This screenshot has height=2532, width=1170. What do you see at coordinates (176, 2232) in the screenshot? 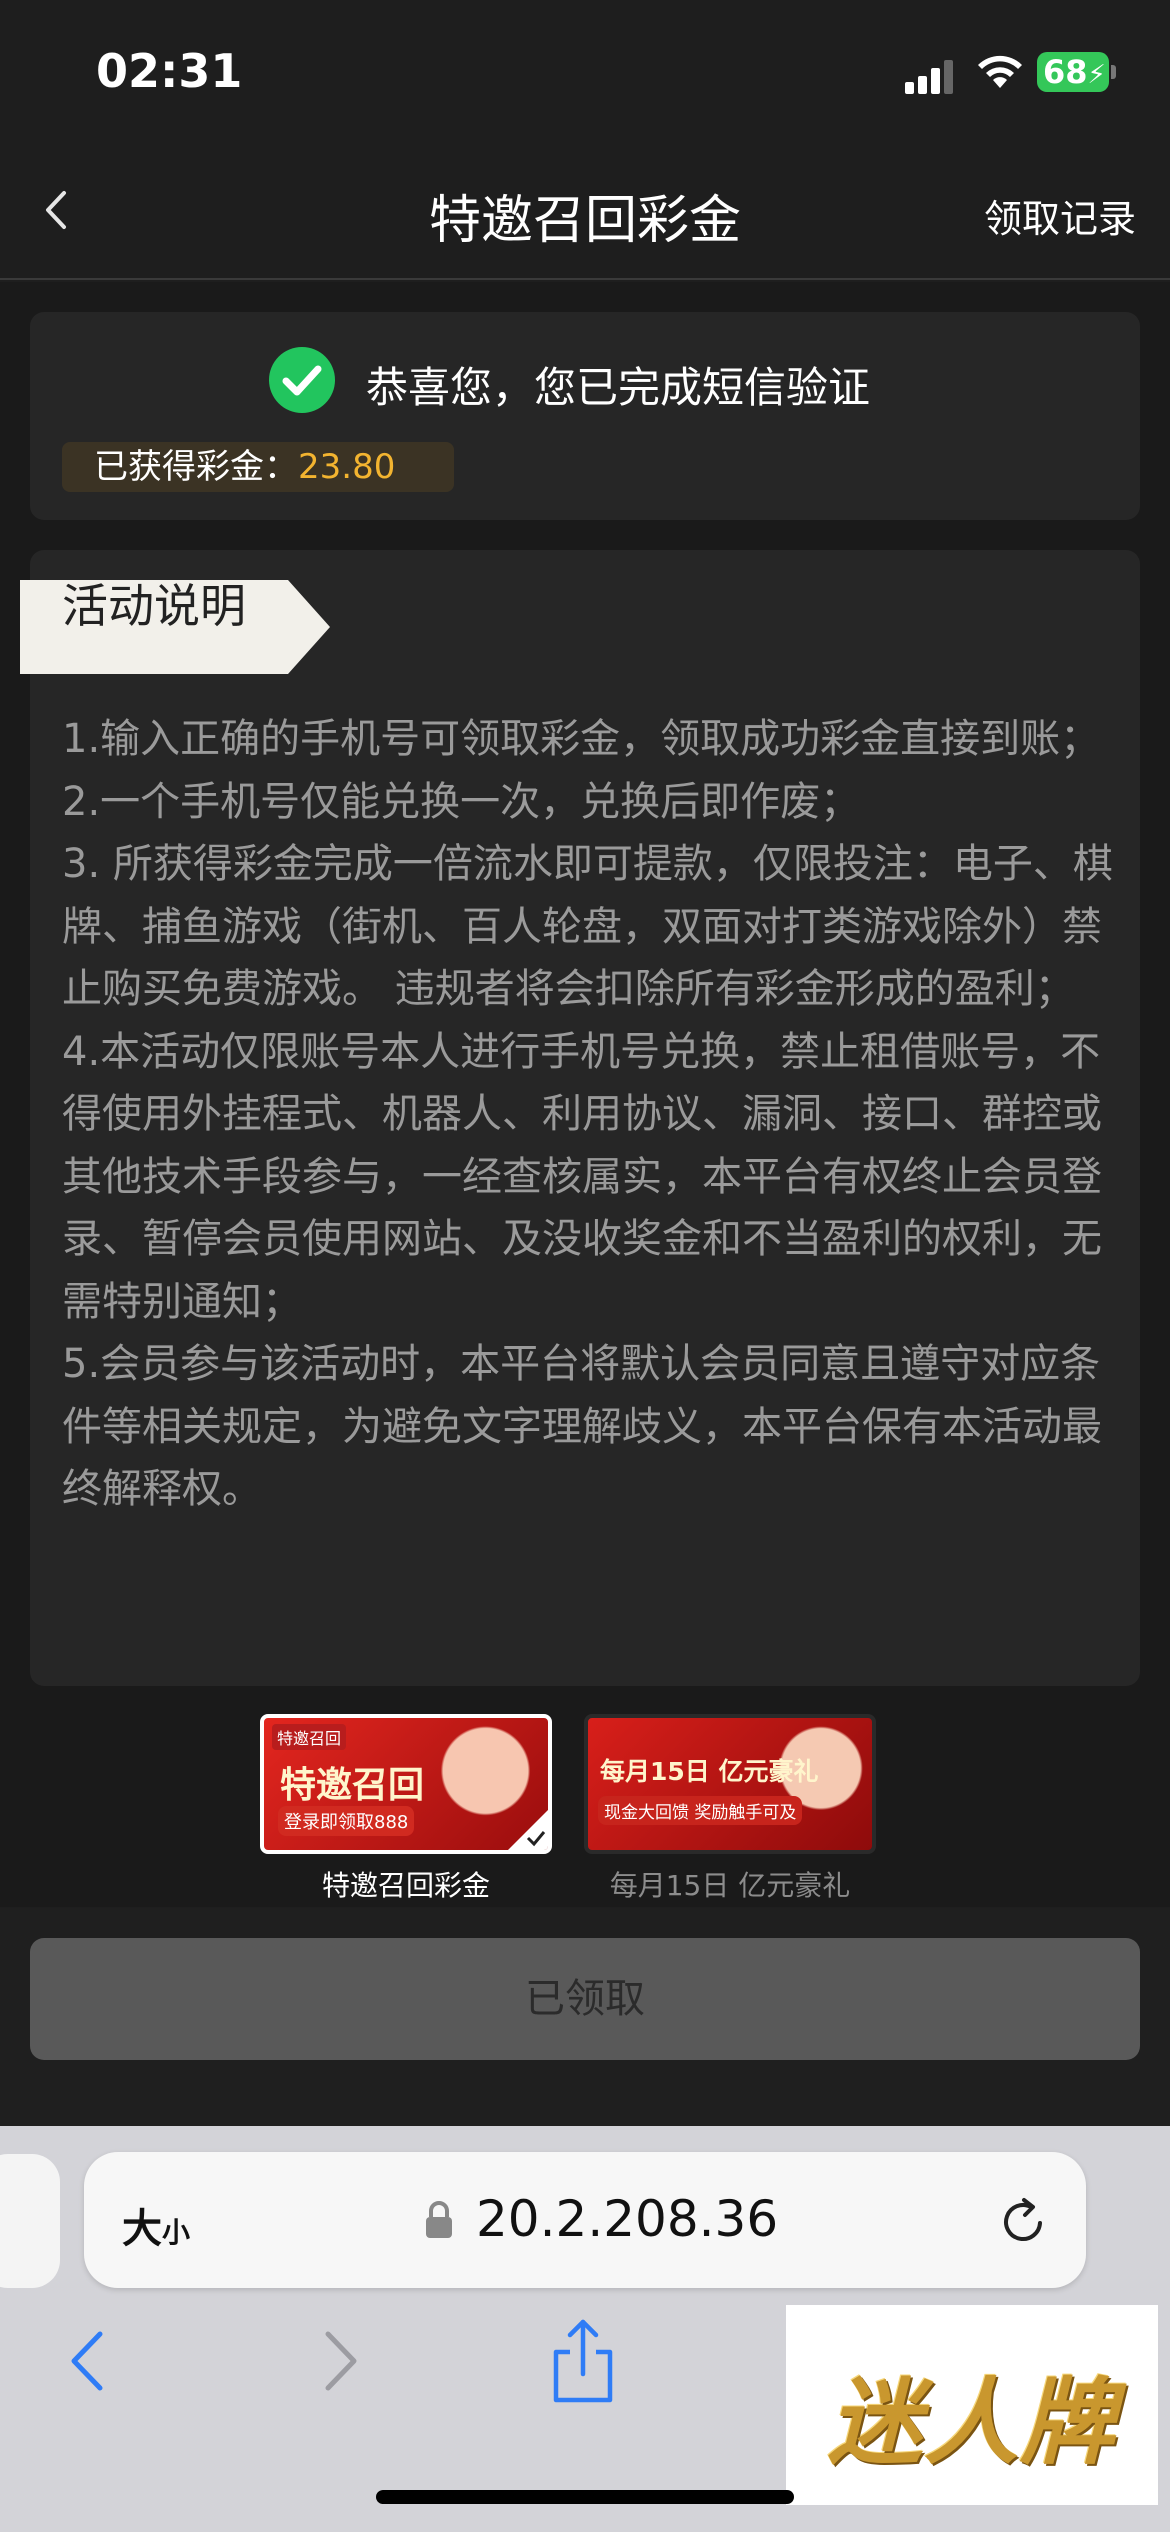
I see `text-size-small: 小` at bounding box center [176, 2232].